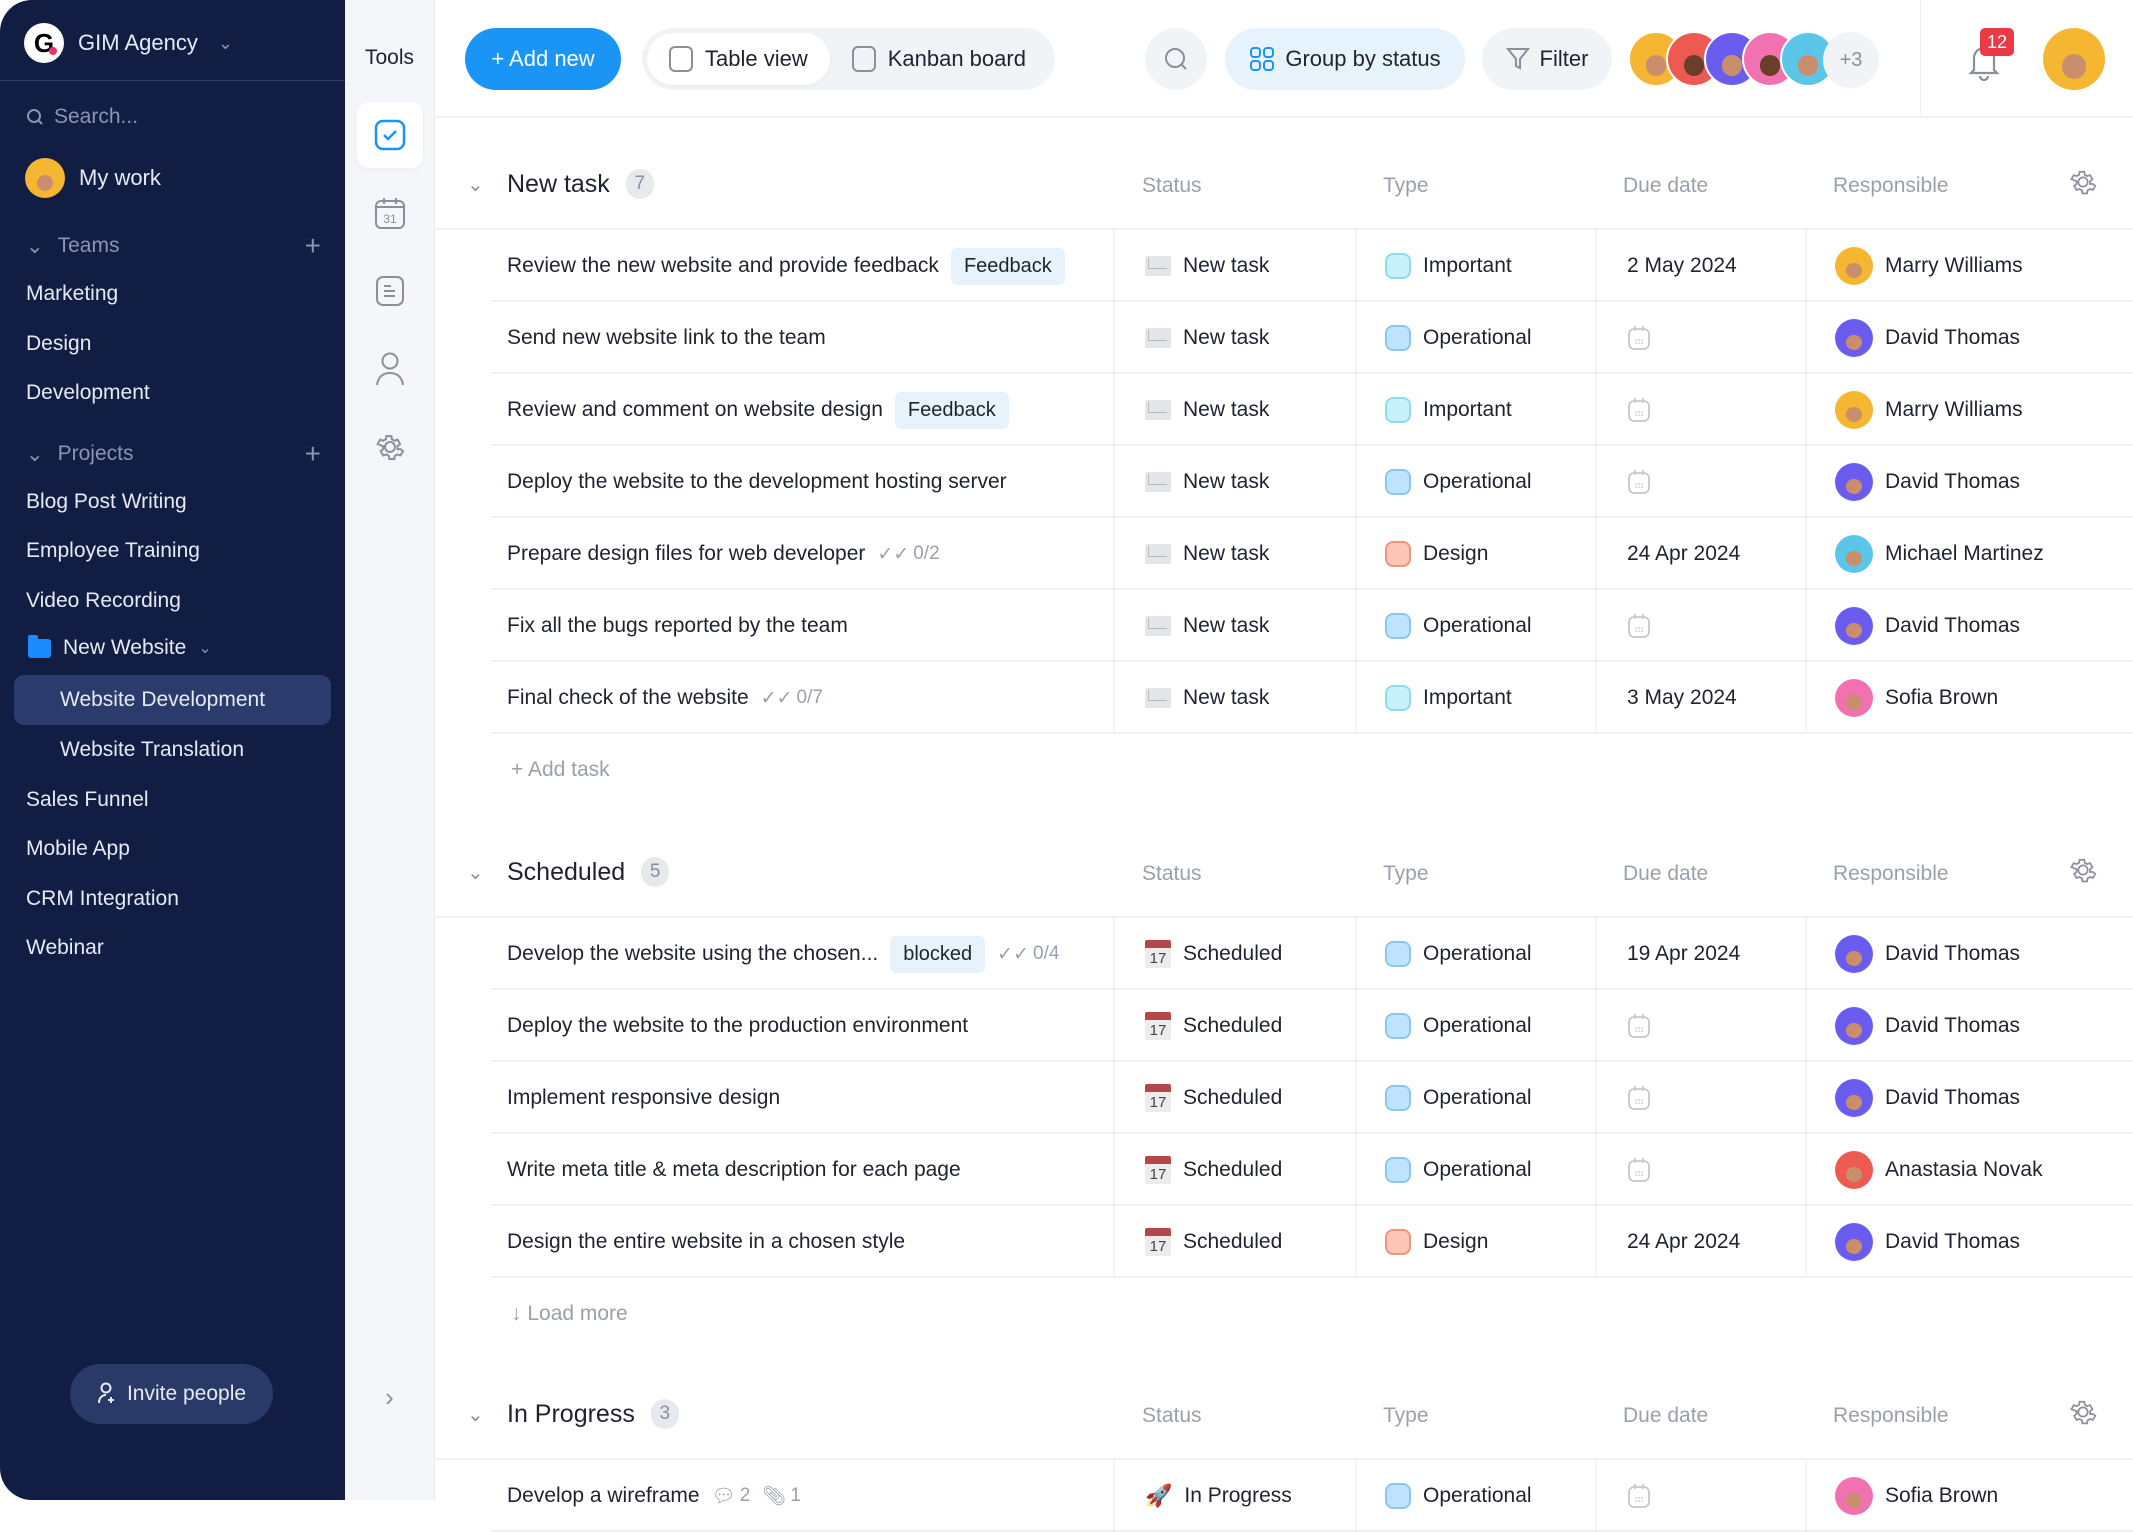 Image resolution: width=2133 pixels, height=1532 pixels. Describe the element at coordinates (1700, 954) in the screenshot. I see `due-date-cell: 19 Apr 2024` at that location.